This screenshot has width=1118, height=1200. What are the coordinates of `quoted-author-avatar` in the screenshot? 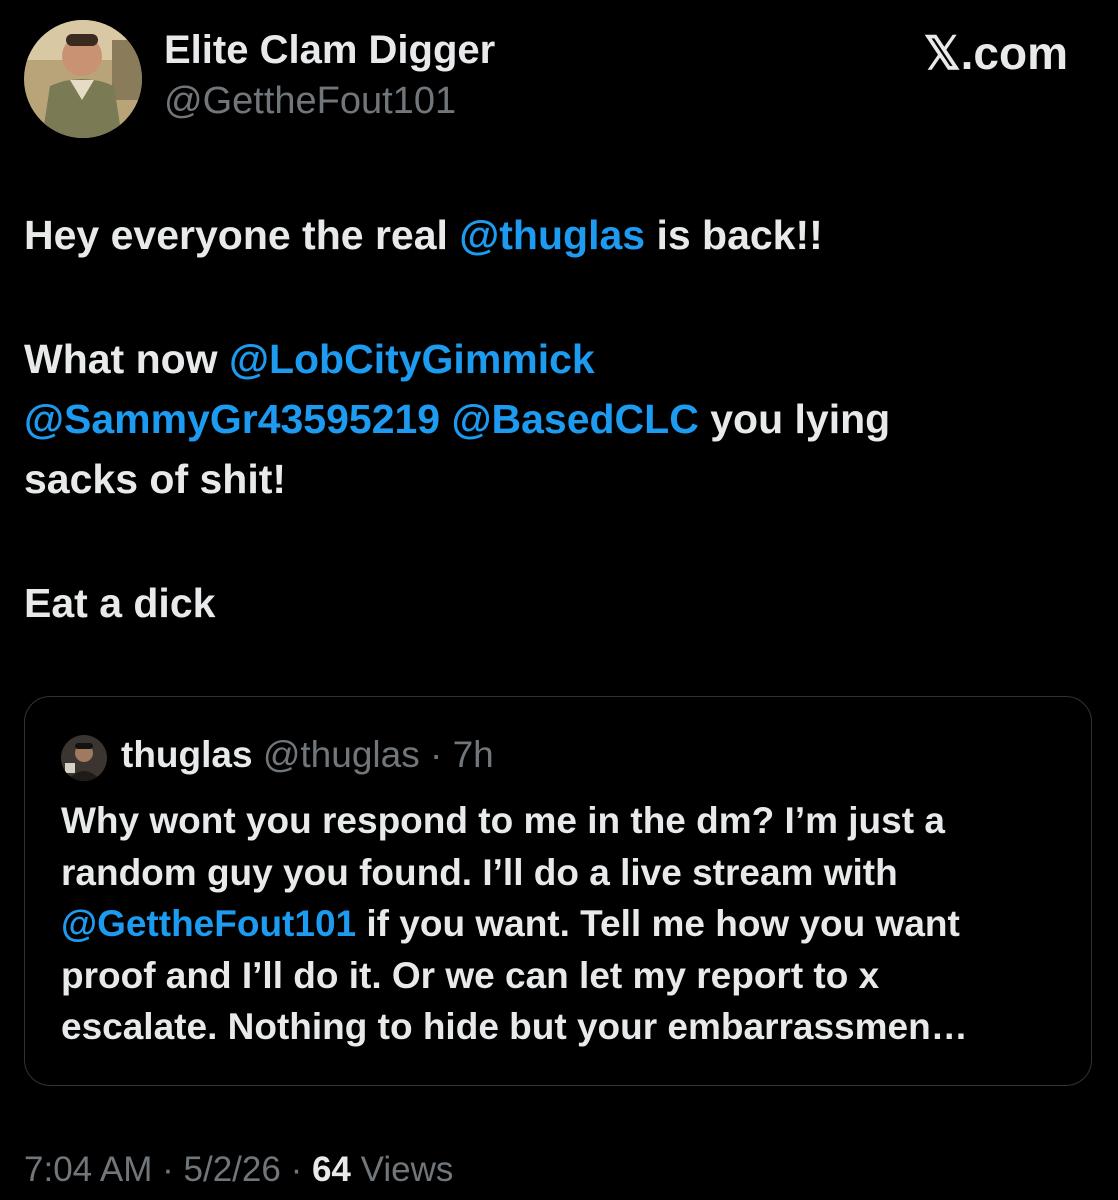 It's located at (84, 758).